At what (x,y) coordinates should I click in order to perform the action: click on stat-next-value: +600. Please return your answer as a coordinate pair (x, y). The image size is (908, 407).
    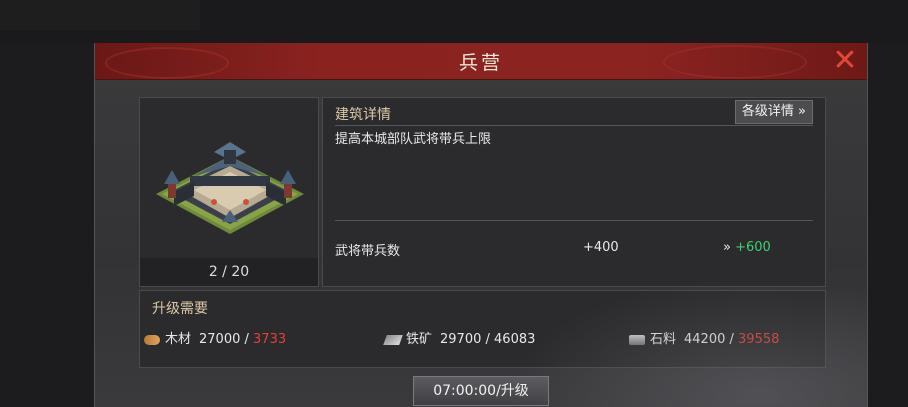
    Looking at the image, I should click on (753, 247).